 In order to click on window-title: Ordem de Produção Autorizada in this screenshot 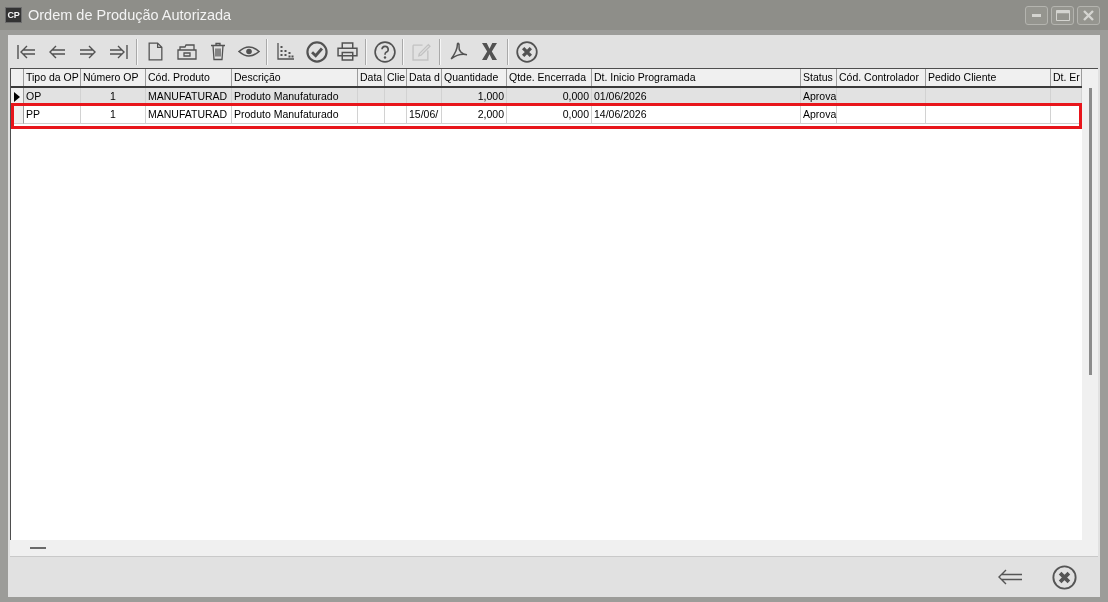, I will do `click(130, 15)`.